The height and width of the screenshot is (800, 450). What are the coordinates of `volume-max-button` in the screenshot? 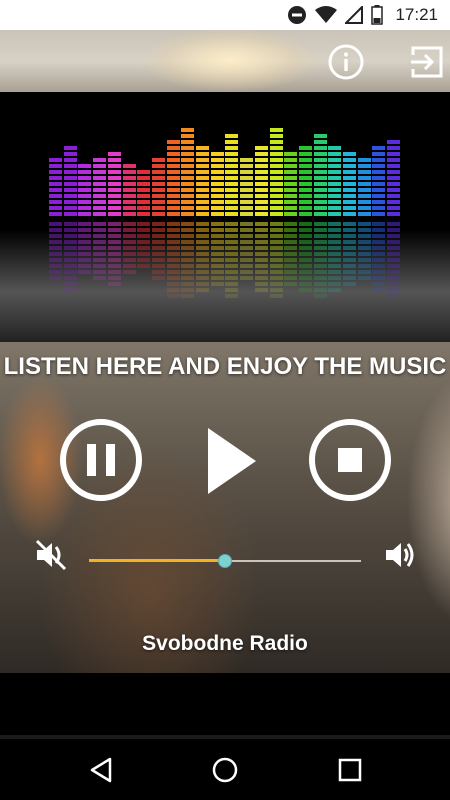 It's located at (400, 555).